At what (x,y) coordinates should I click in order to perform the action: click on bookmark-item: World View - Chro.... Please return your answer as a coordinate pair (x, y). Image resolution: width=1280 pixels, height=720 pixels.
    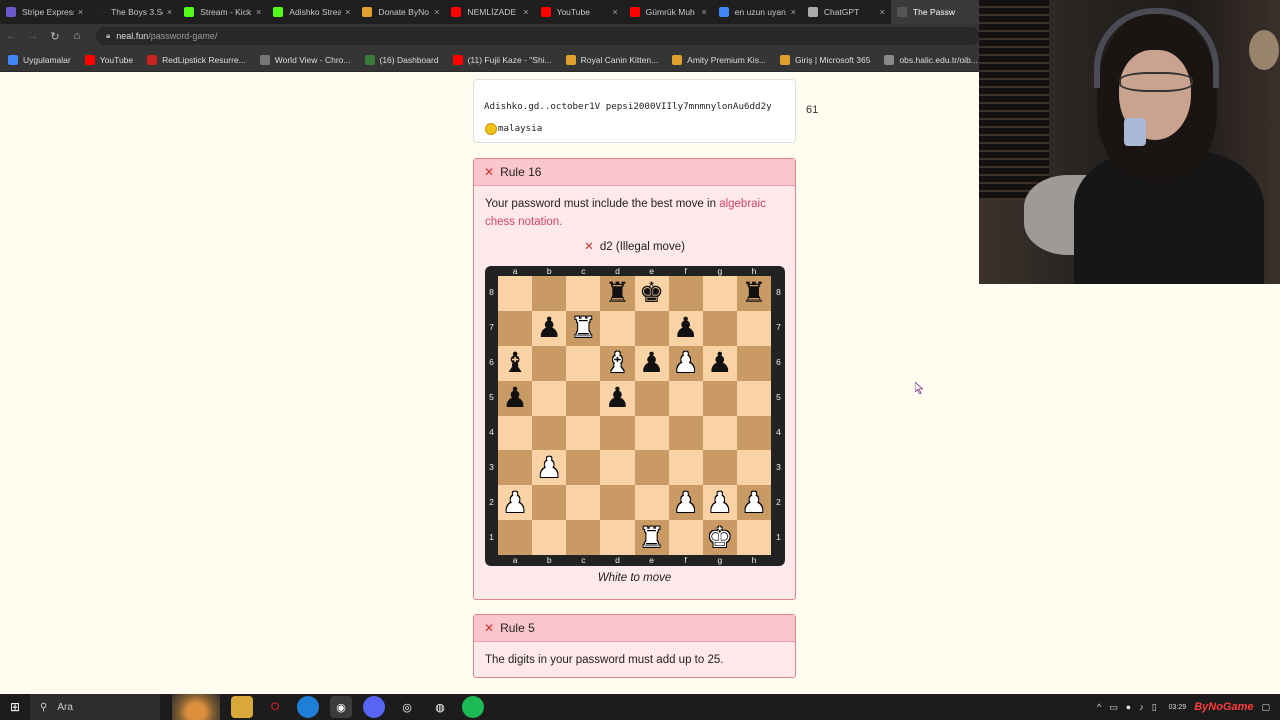
    Looking at the image, I should click on (305, 59).